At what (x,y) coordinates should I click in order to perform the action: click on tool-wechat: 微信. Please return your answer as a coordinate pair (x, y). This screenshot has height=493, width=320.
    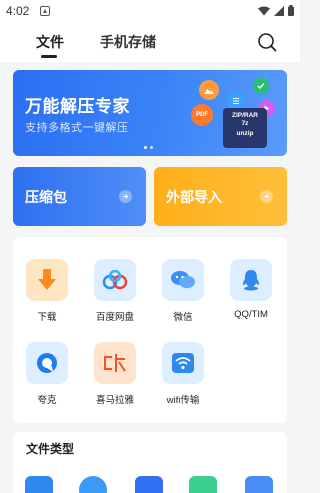
    Looking at the image, I should click on (183, 291).